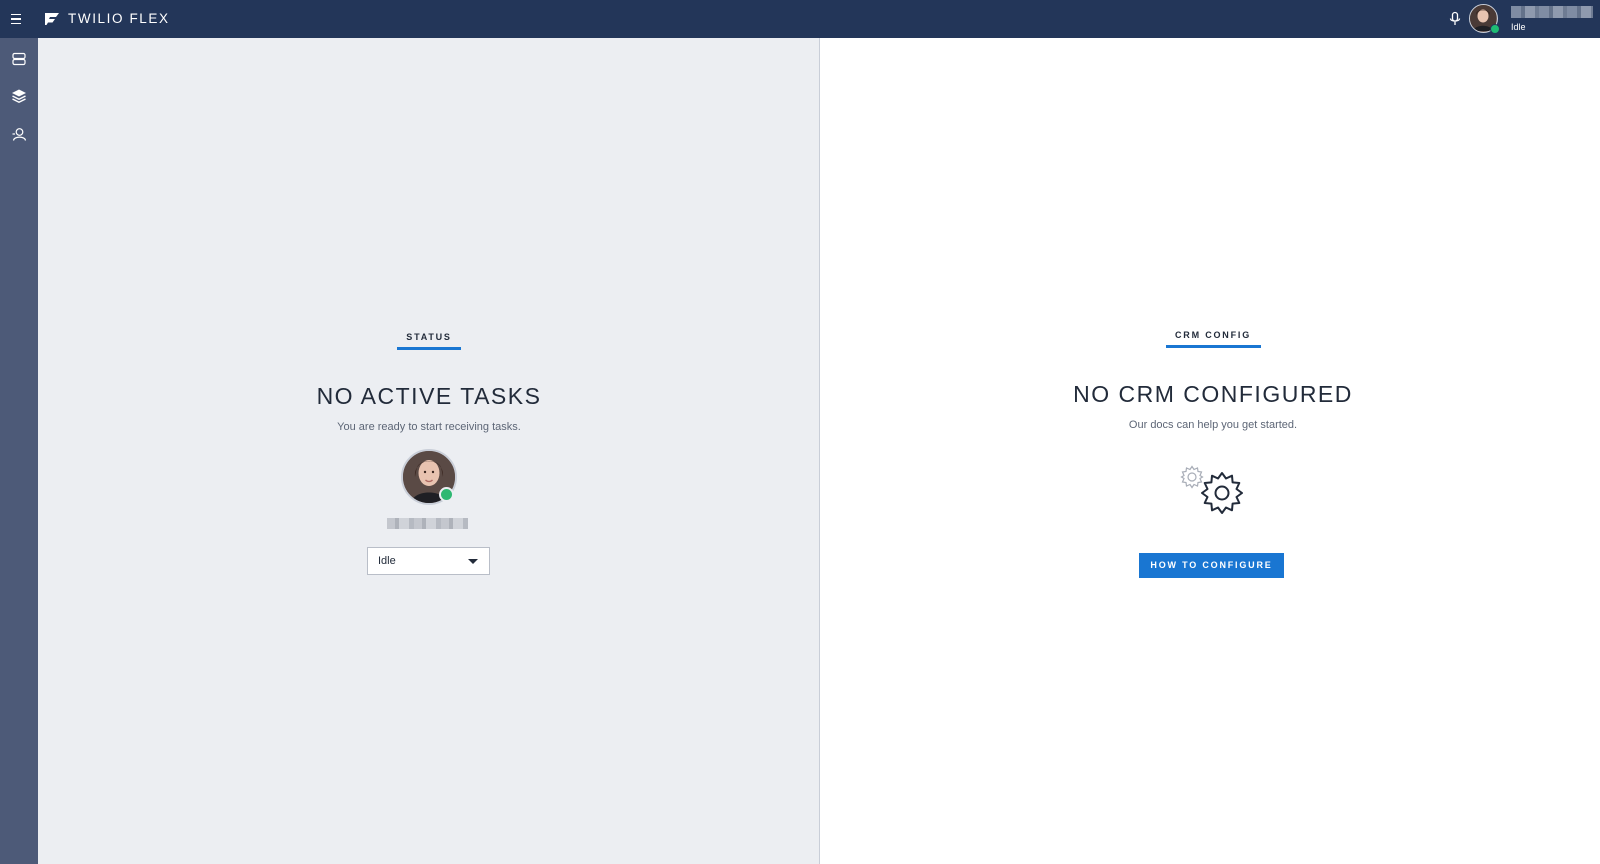  Describe the element at coordinates (427, 523) in the screenshot. I see `agent-name-redacted` at that location.